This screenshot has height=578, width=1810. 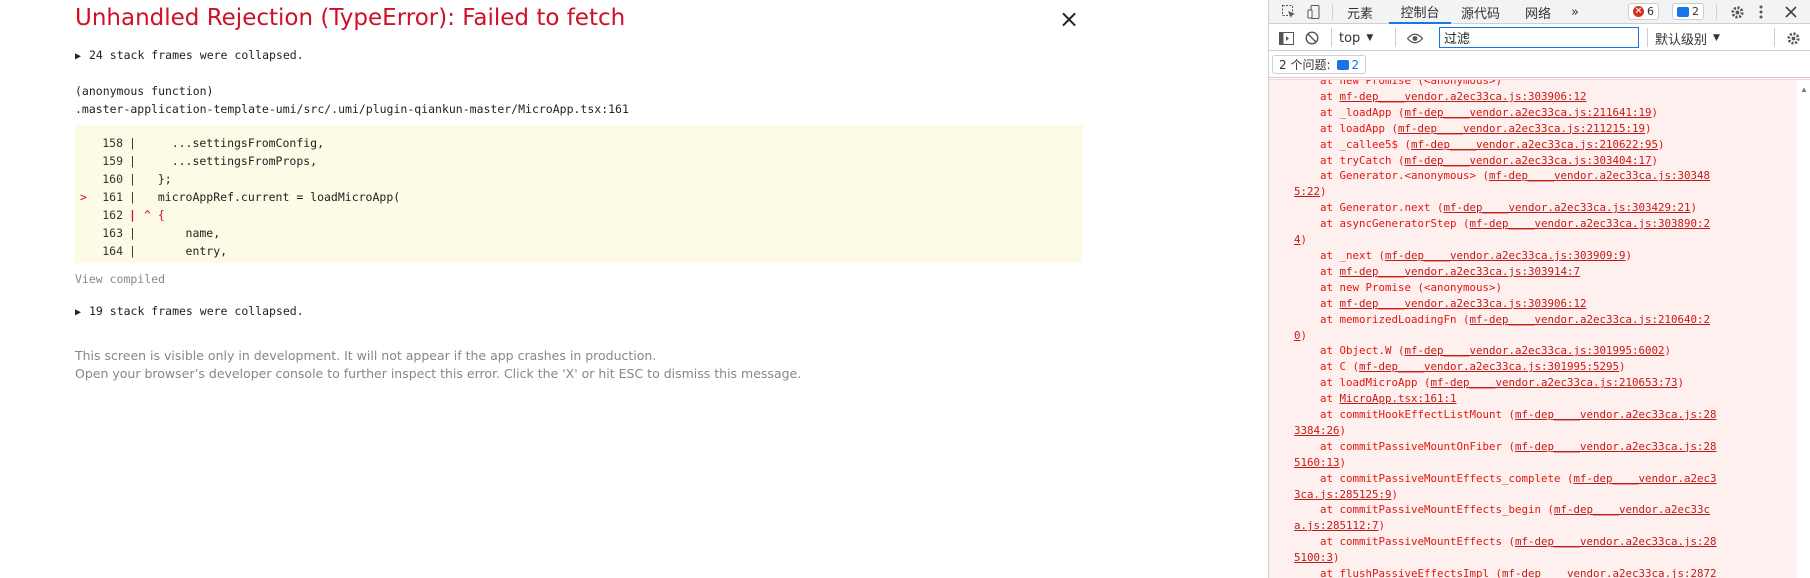 What do you see at coordinates (1307, 191) in the screenshot?
I see `source-link: 5:22` at bounding box center [1307, 191].